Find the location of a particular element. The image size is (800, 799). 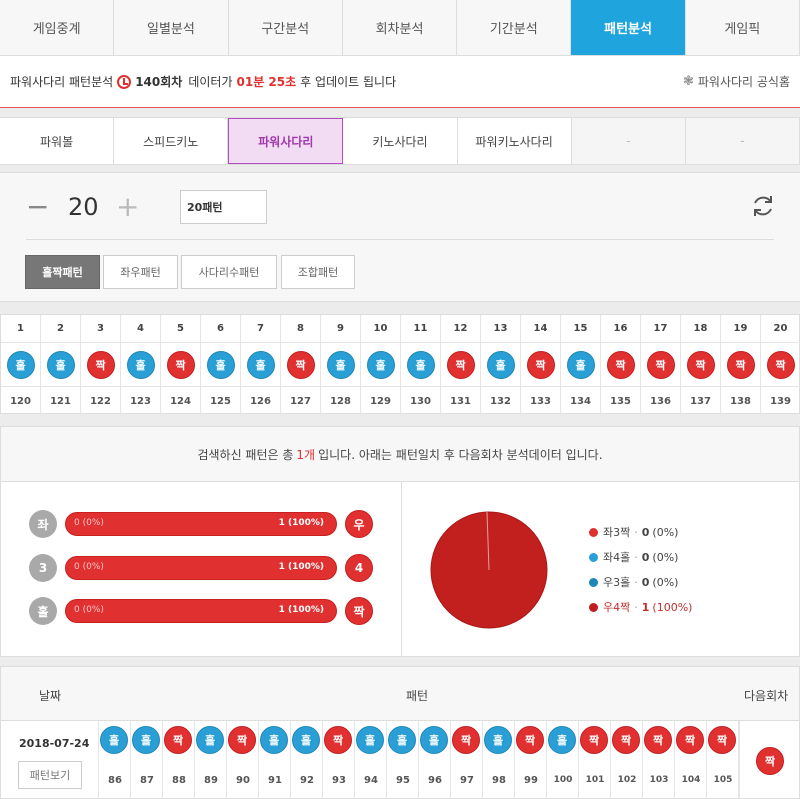

result-row: 홀홀짝홀짝홀홀짝홀홀홀짝홀짝홀짝짝짝짝짝 is located at coordinates (400, 365).